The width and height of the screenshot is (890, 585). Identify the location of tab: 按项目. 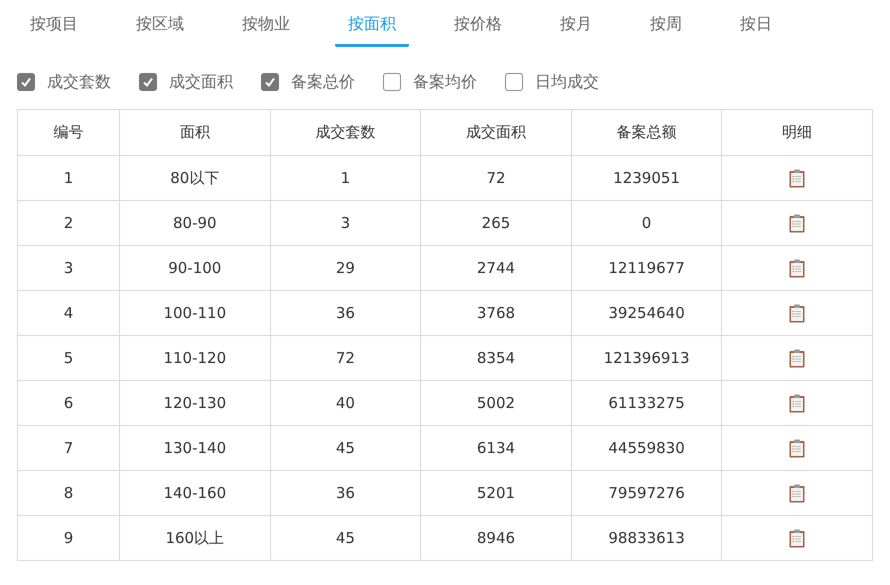
(54, 28).